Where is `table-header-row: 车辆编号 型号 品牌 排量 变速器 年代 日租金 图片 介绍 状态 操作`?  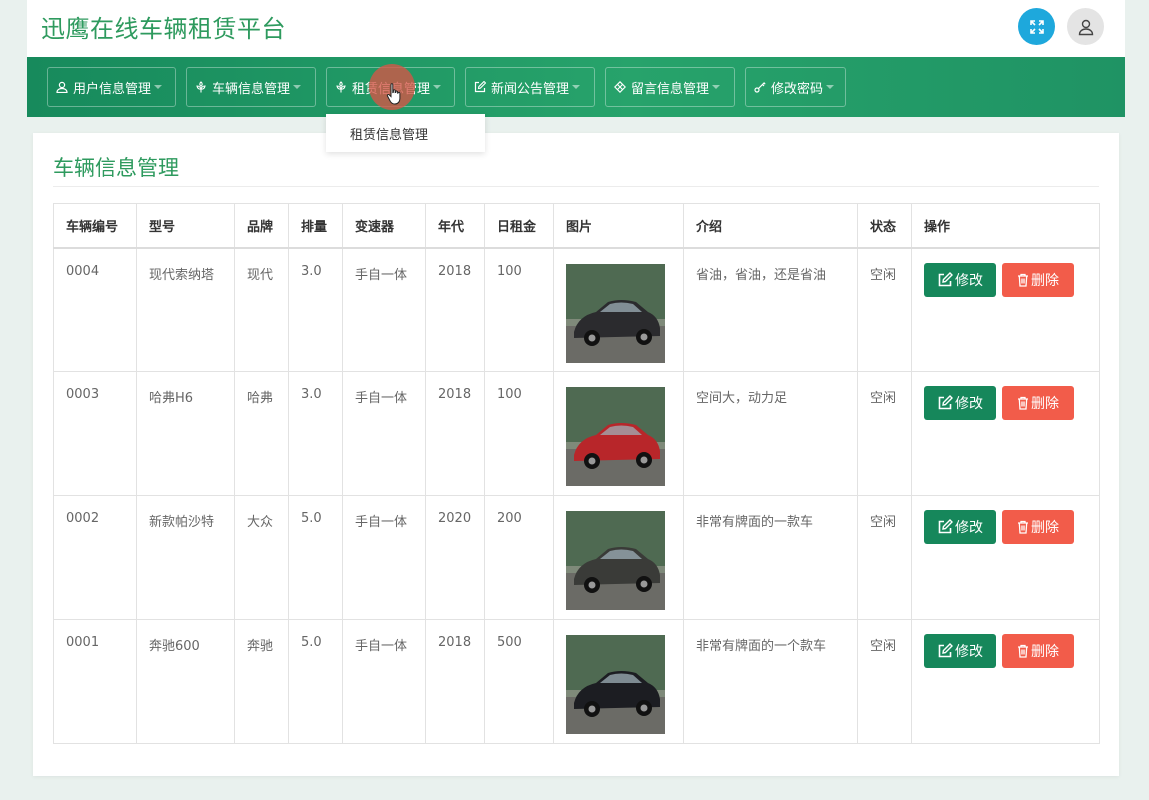 table-header-row: 车辆编号 型号 品牌 排量 变速器 年代 日租金 图片 介绍 状态 操作 is located at coordinates (576, 226).